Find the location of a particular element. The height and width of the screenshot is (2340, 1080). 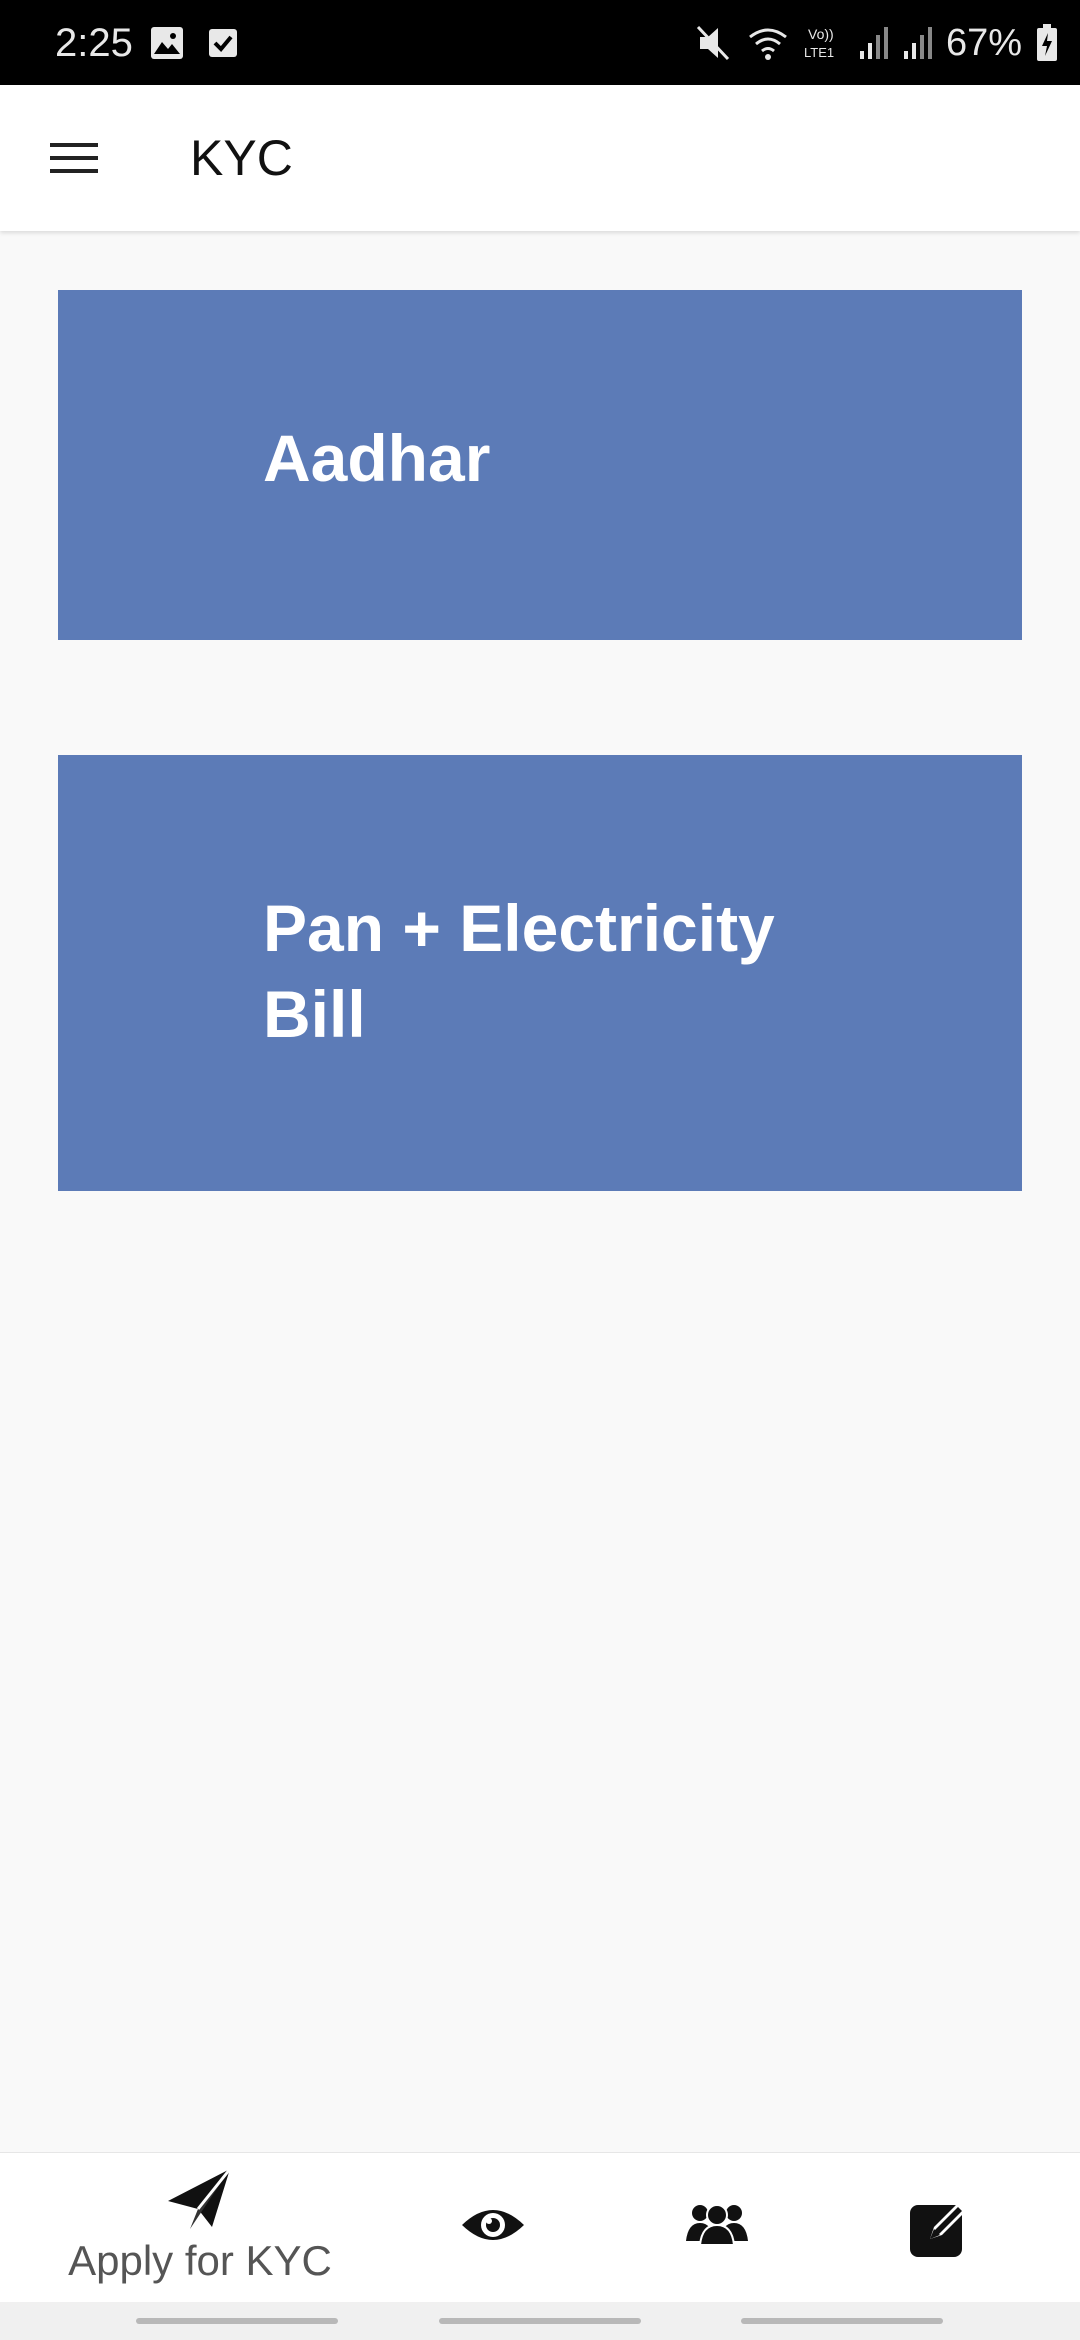

image-icon is located at coordinates (167, 43).